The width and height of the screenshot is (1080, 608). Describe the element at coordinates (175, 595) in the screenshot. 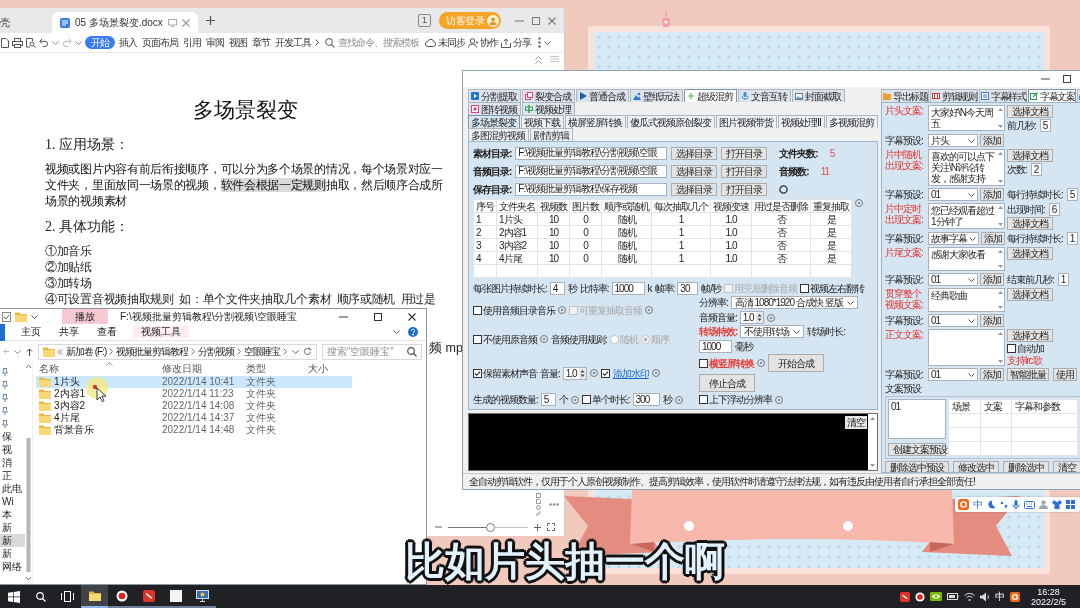

I see `square-icon` at that location.